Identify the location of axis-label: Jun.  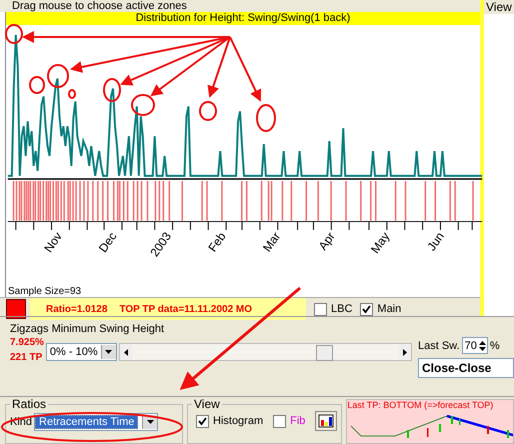
(435, 242).